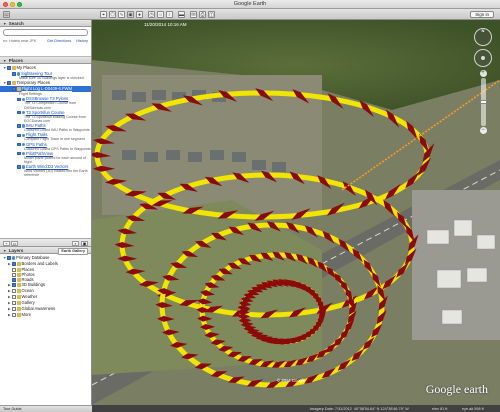 The height and width of the screenshot is (412, 500). I want to click on layers-item-label: Weather, so click(29, 296).